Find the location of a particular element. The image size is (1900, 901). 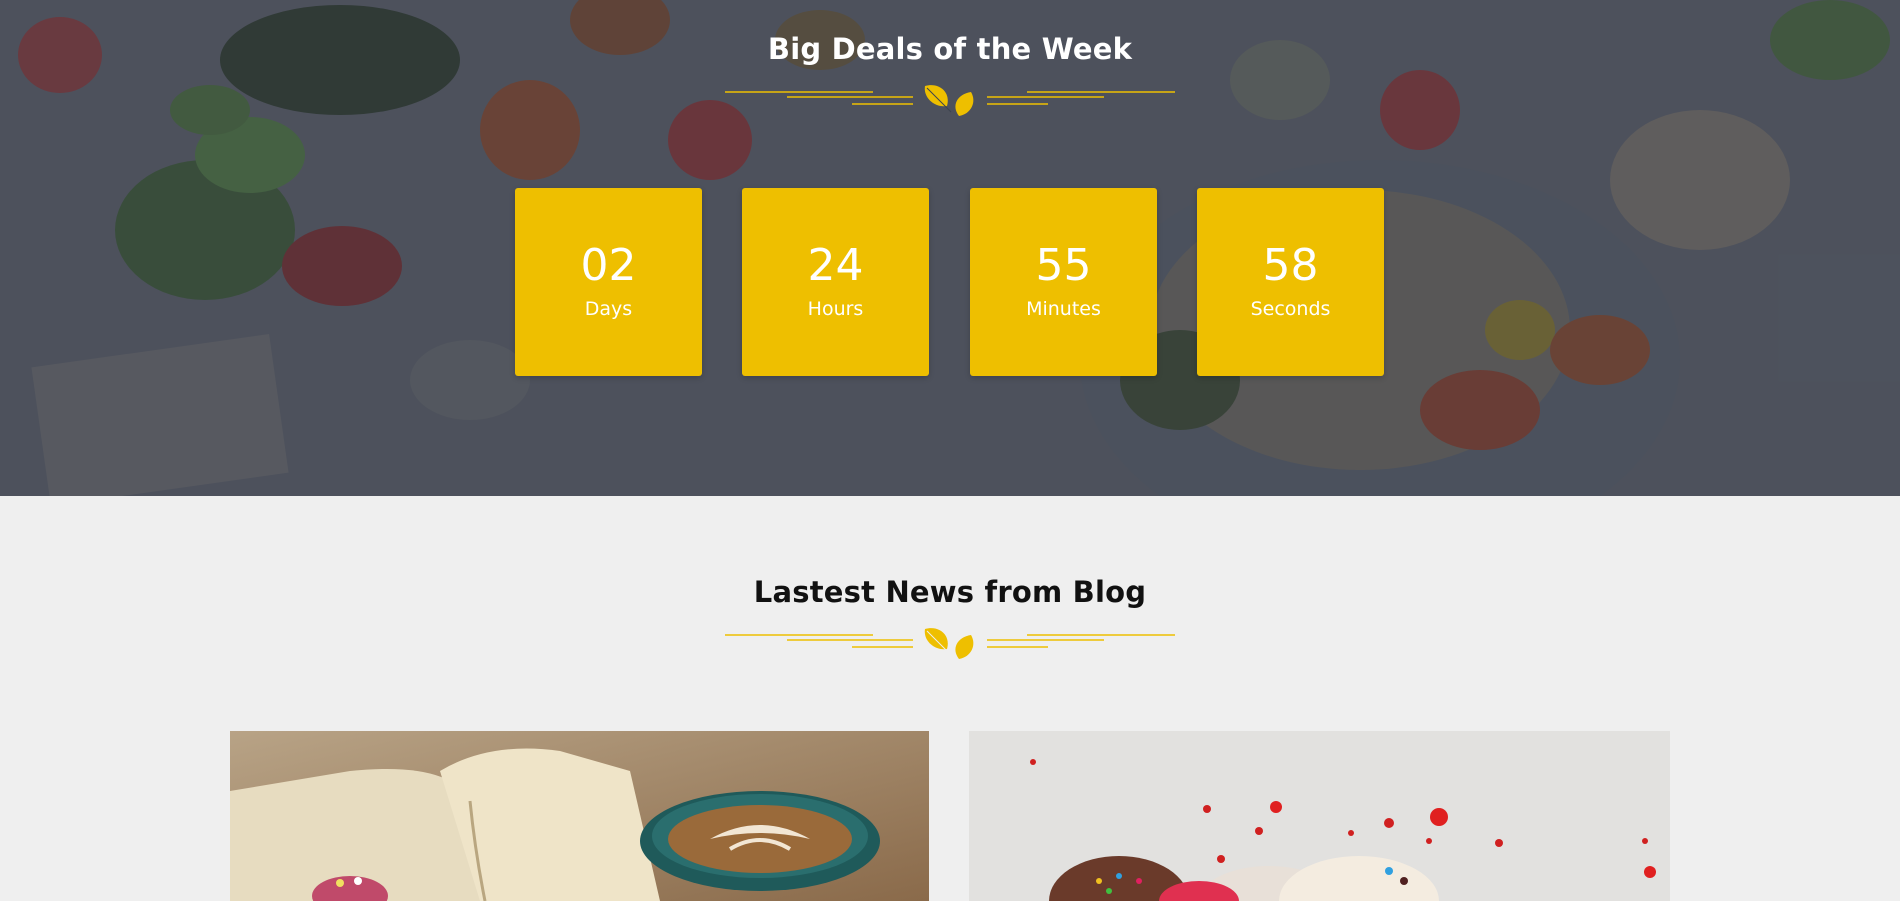

countdown-seconds: 58 Seconds is located at coordinates (1290, 282).